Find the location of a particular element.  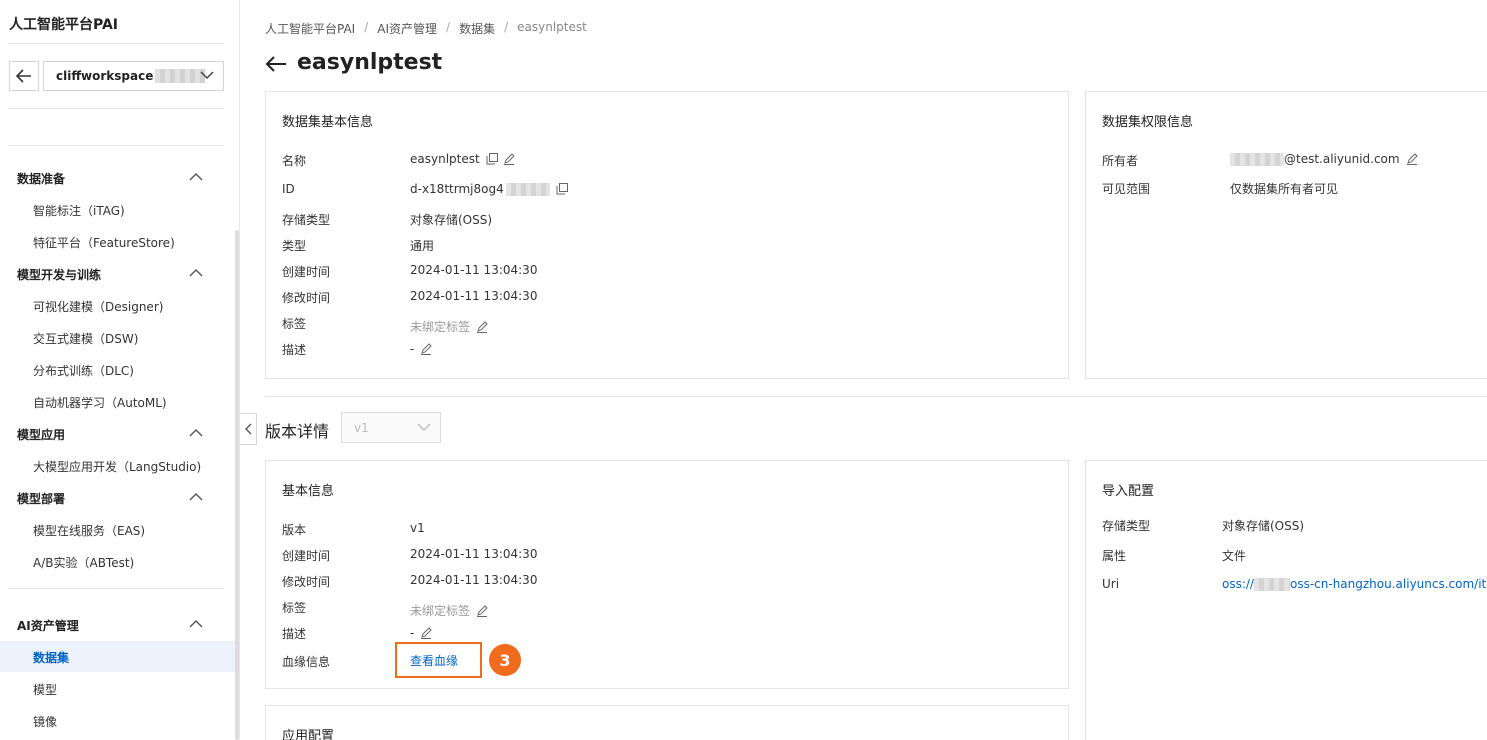

sidebar-item-models: 模型 is located at coordinates (45, 689).